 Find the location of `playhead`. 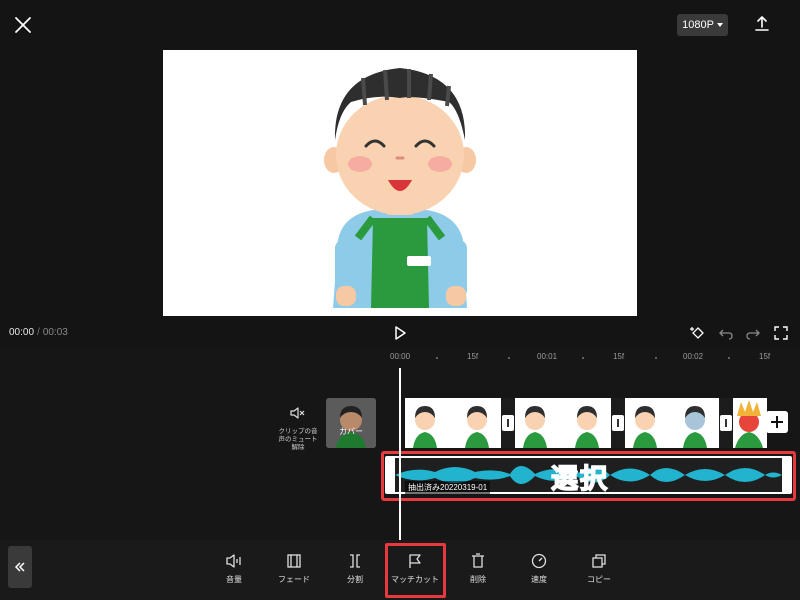

playhead is located at coordinates (400, 454).